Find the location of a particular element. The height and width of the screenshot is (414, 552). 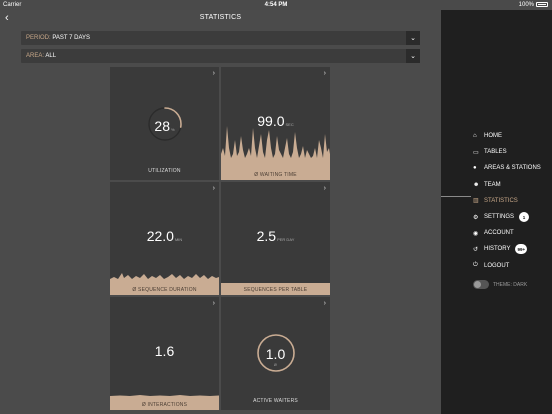

settings-badge: 1 is located at coordinates (524, 217).